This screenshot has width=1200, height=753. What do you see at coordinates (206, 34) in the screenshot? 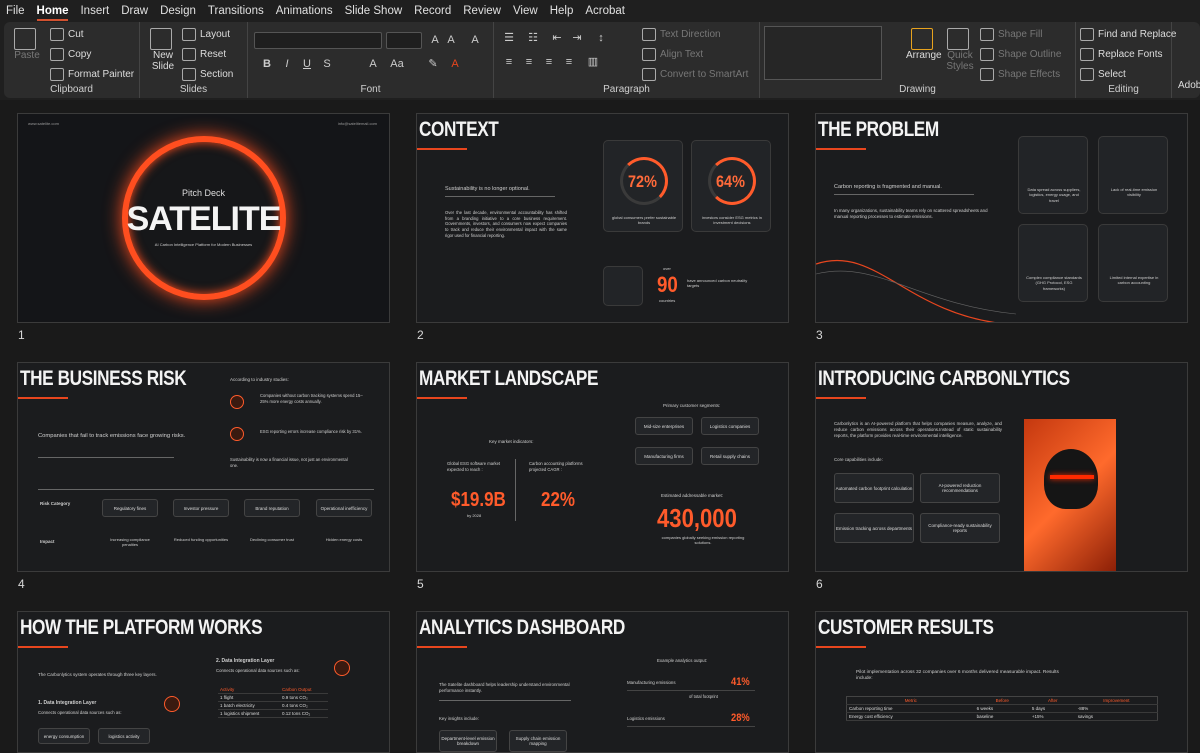
I see `layout-button: Layout` at bounding box center [206, 34].